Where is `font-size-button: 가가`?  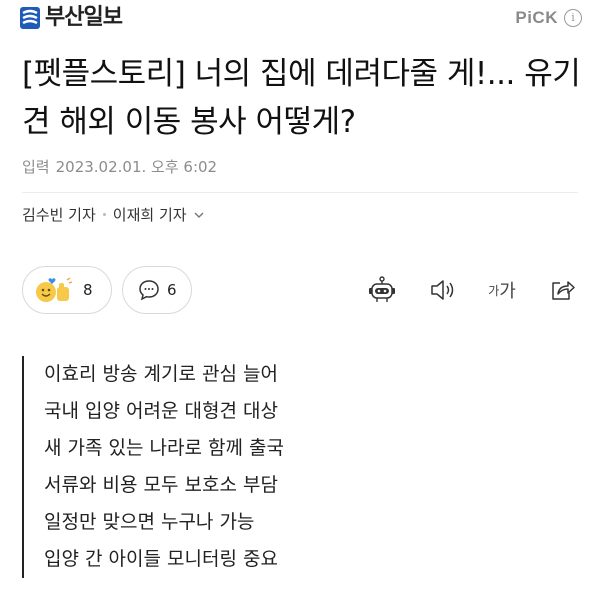 font-size-button: 가가 is located at coordinates (502, 290).